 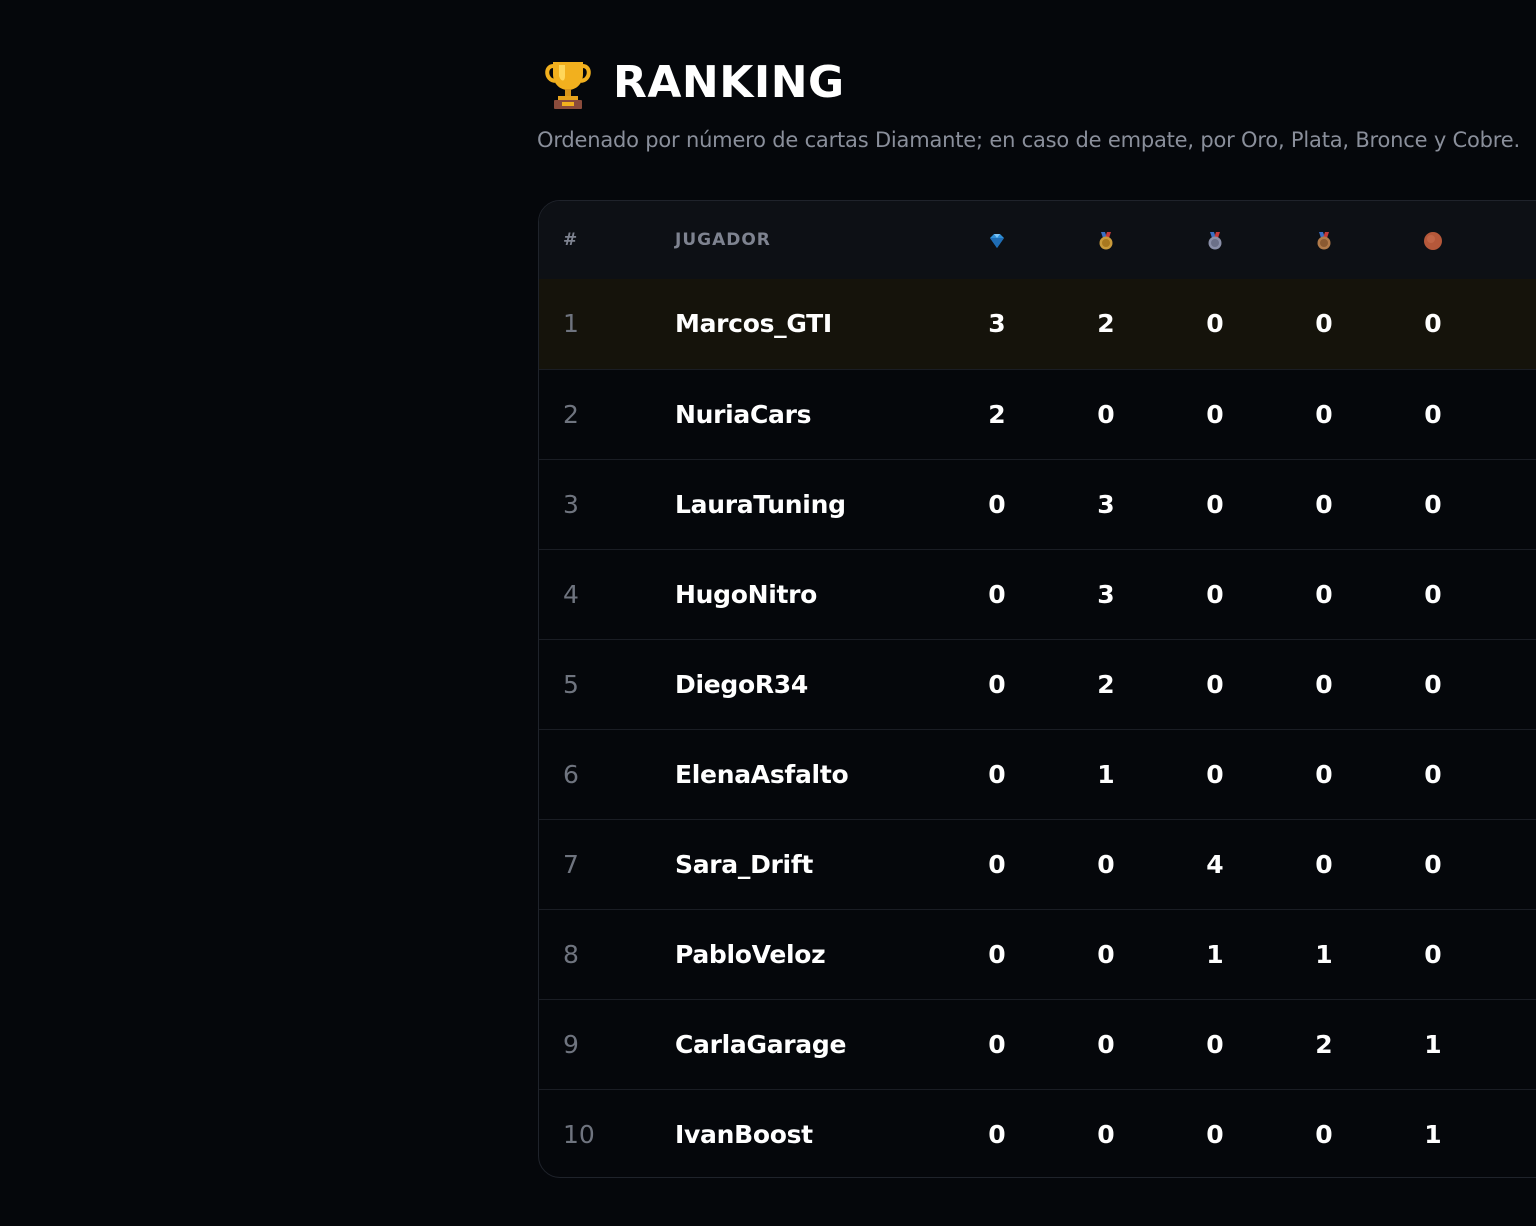 What do you see at coordinates (1324, 1044) in the screenshot?
I see `bronze-count-cell: 2` at bounding box center [1324, 1044].